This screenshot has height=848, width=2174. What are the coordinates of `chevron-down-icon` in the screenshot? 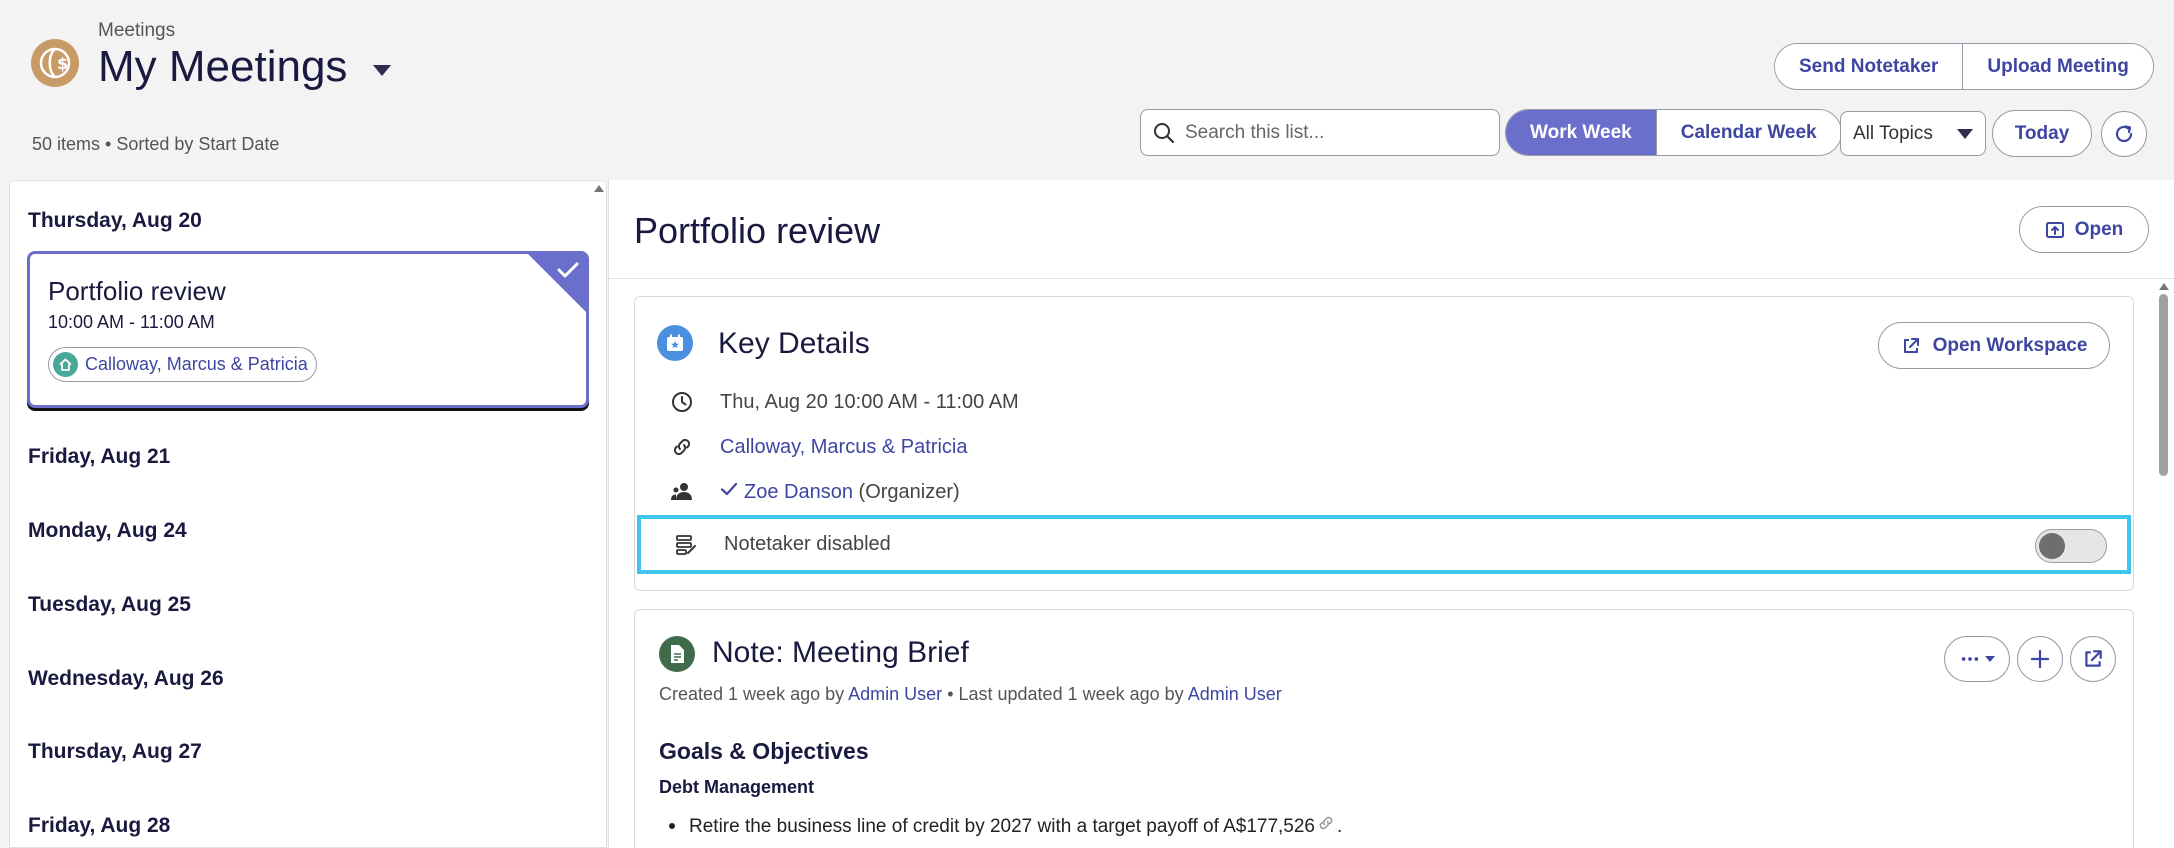 It's located at (382, 70).